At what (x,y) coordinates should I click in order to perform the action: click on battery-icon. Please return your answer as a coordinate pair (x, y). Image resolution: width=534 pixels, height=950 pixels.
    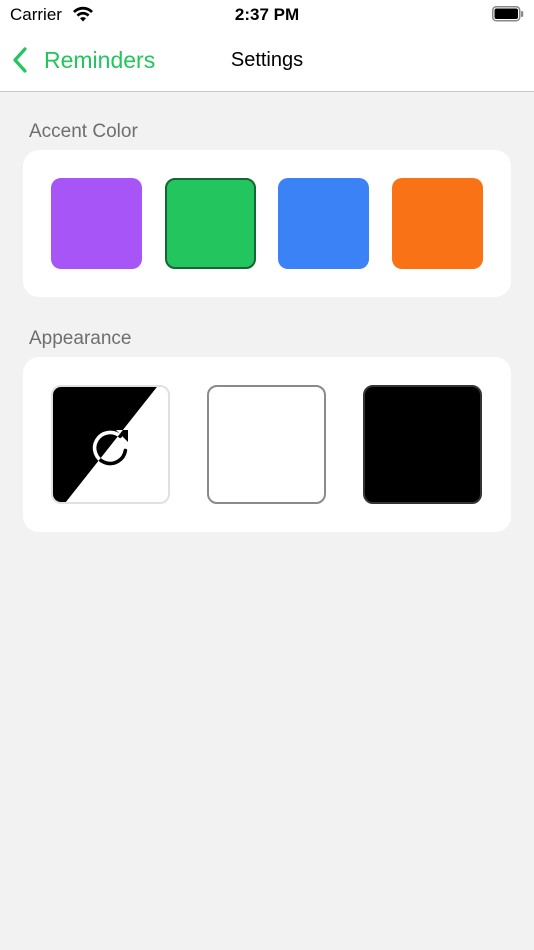
    Looking at the image, I should click on (508, 14).